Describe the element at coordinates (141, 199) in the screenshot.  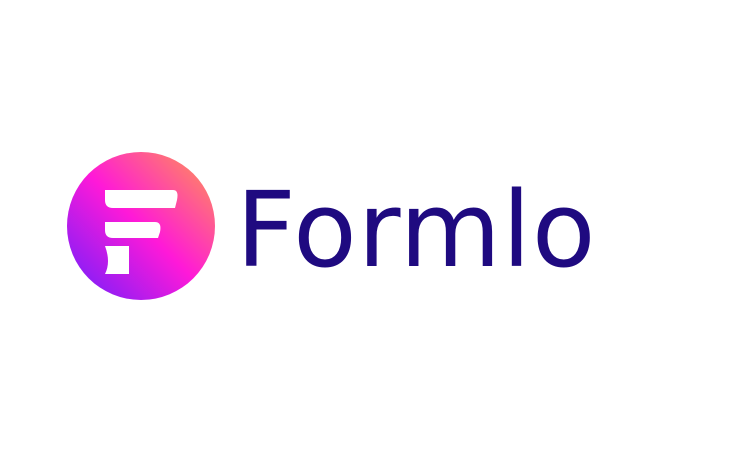
I see `f-glyph-top-bar` at that location.